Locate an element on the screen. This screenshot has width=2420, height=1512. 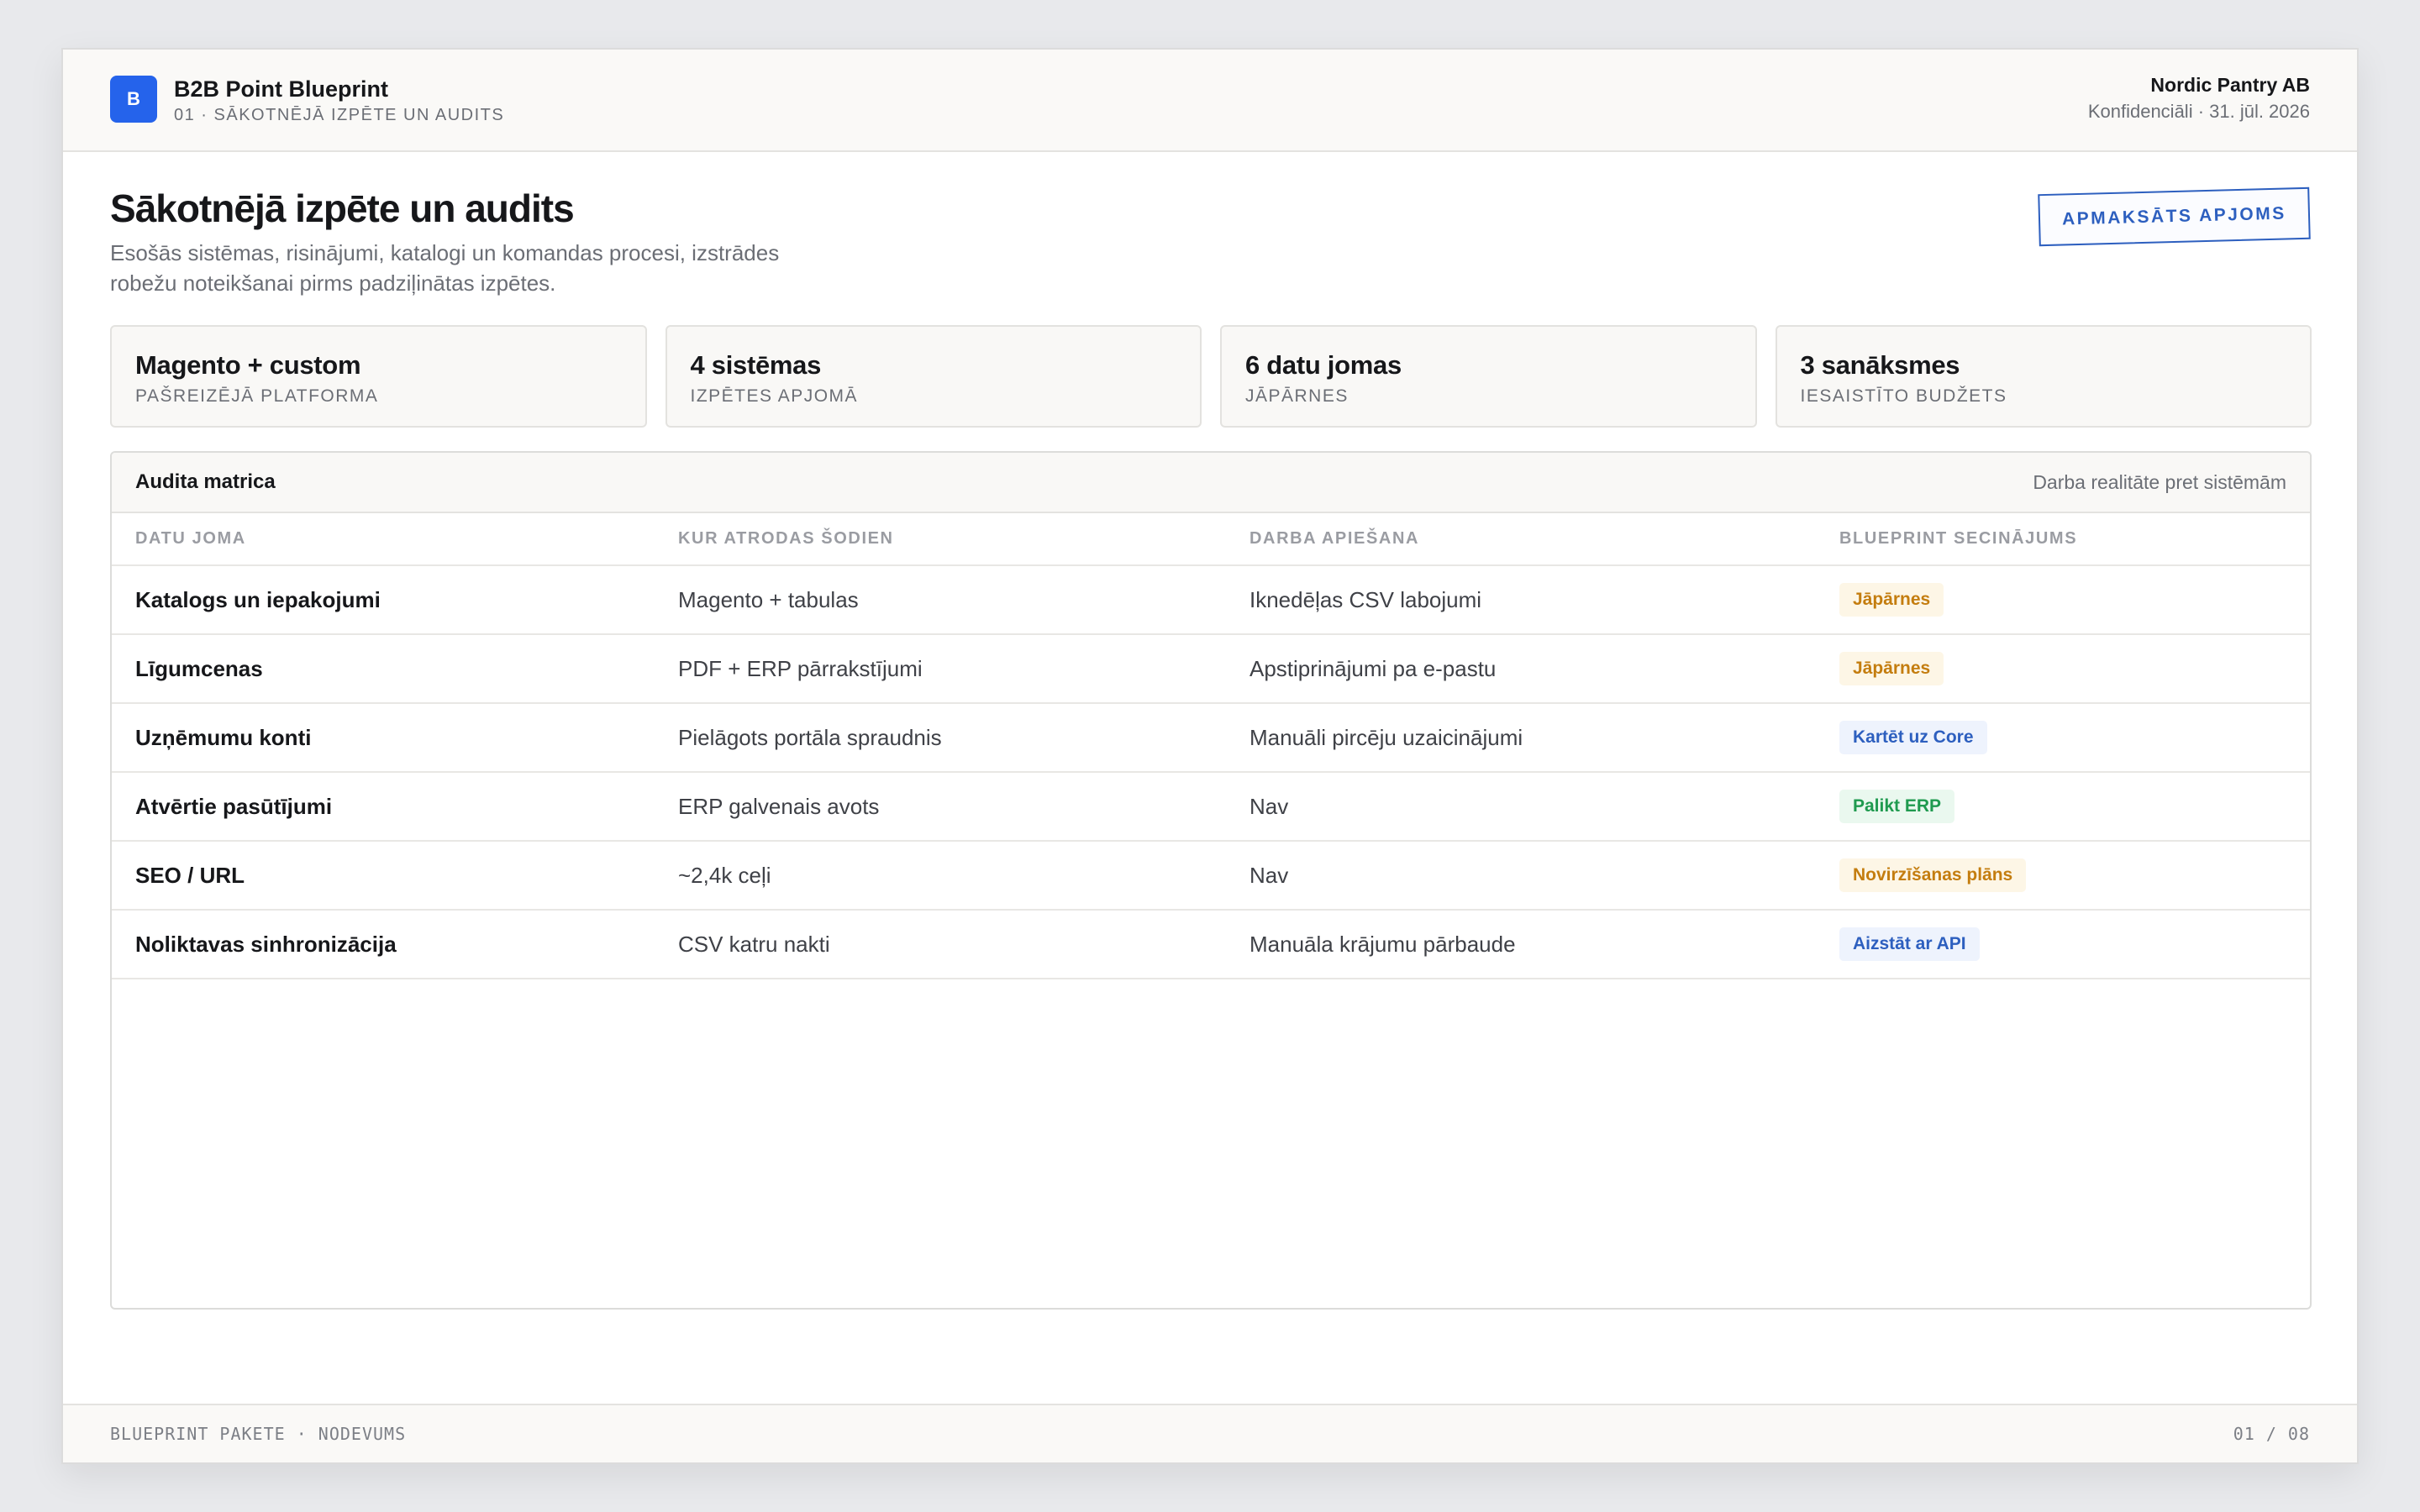
stat-value: 4 sistēmas is located at coordinates (756, 365).